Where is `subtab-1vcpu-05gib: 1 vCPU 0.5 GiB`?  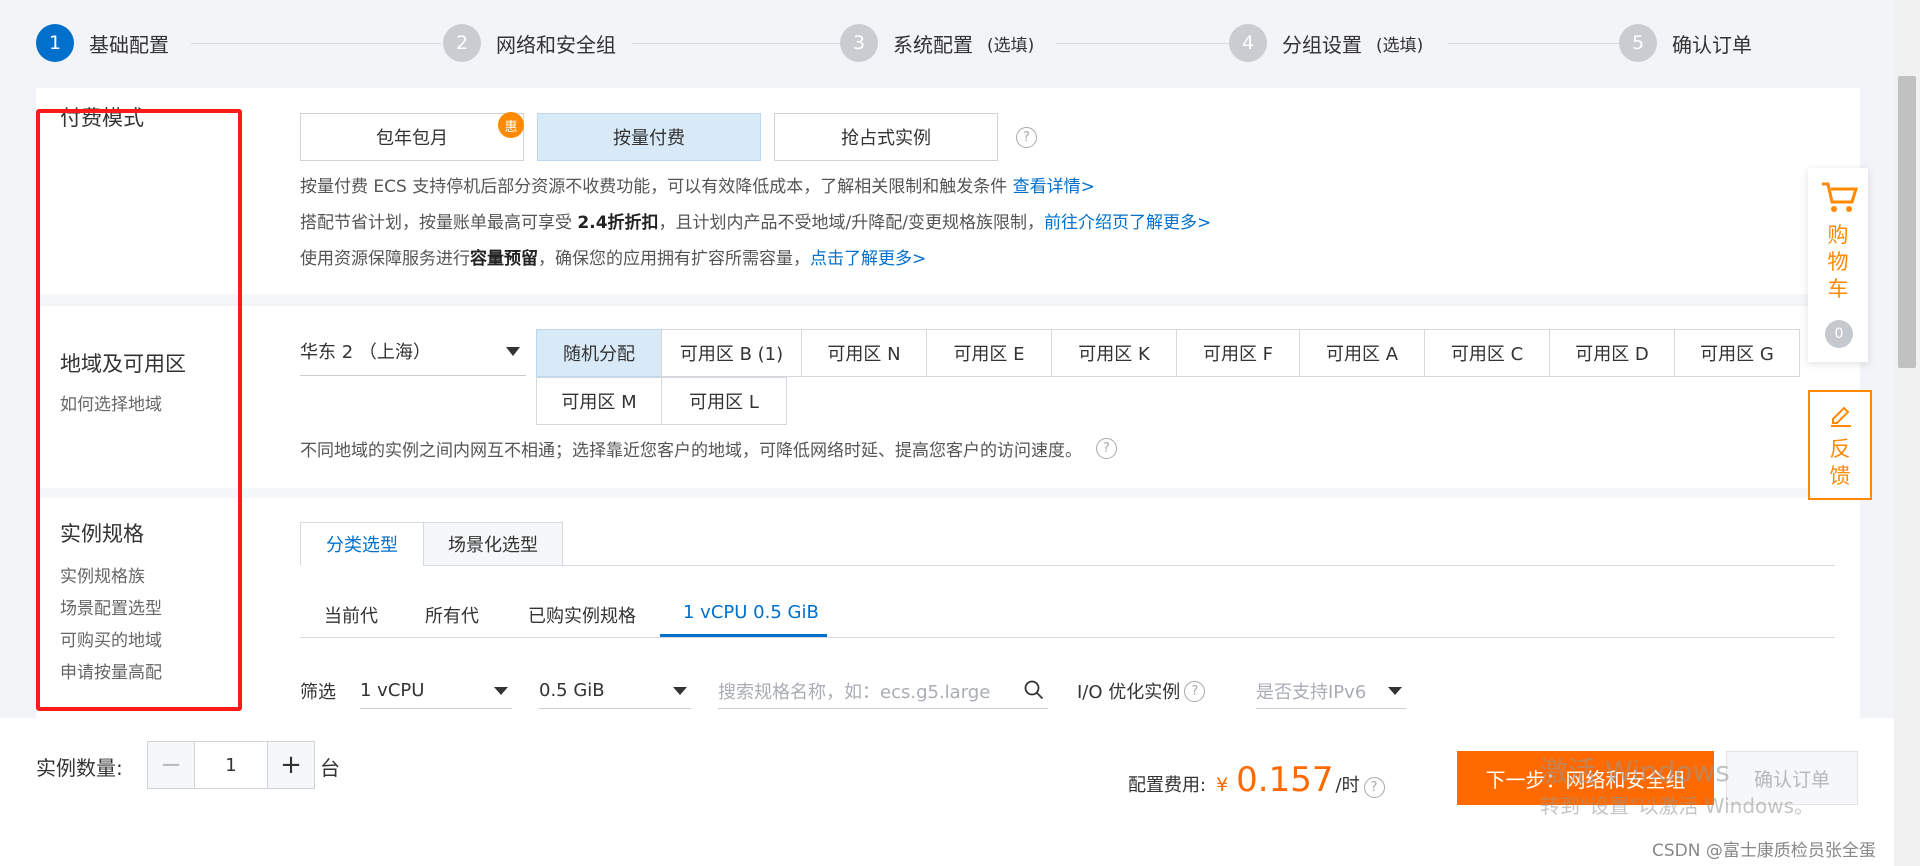 subtab-1vcpu-05gib: 1 vCPU 0.5 GiB is located at coordinates (751, 612).